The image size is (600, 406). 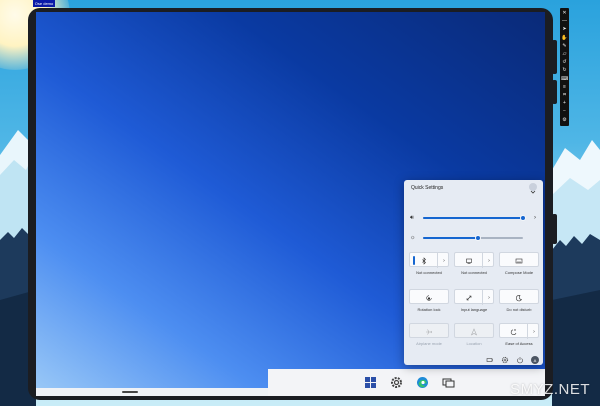 I want to click on taskbar, so click(x=406, y=382).